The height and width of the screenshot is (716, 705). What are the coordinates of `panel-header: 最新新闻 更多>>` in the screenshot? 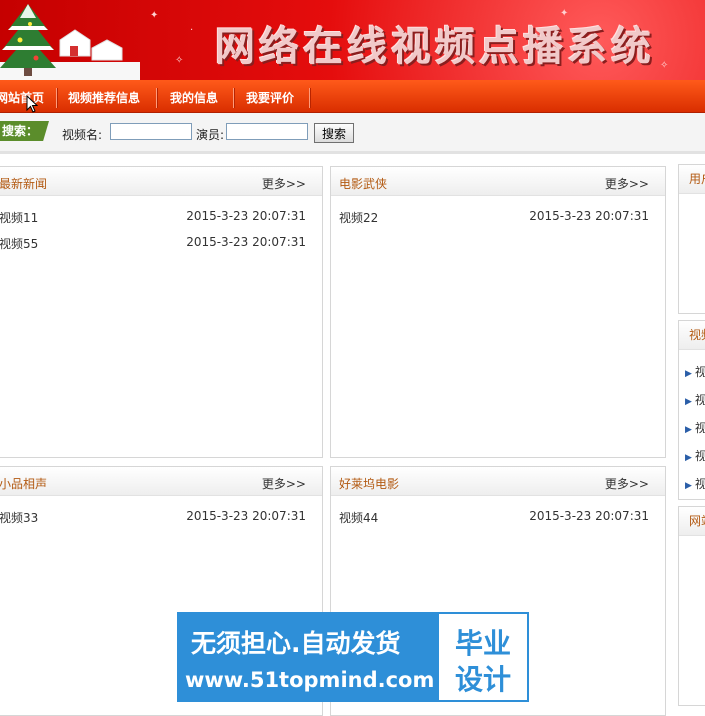 It's located at (161, 181).